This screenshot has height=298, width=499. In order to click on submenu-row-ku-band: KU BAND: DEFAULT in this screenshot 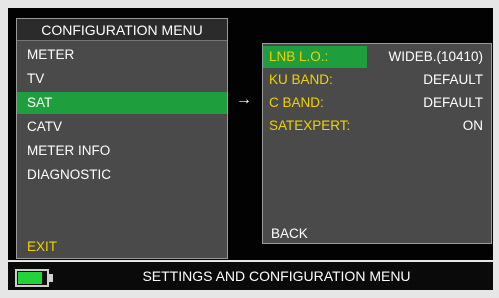, I will do `click(377, 80)`.